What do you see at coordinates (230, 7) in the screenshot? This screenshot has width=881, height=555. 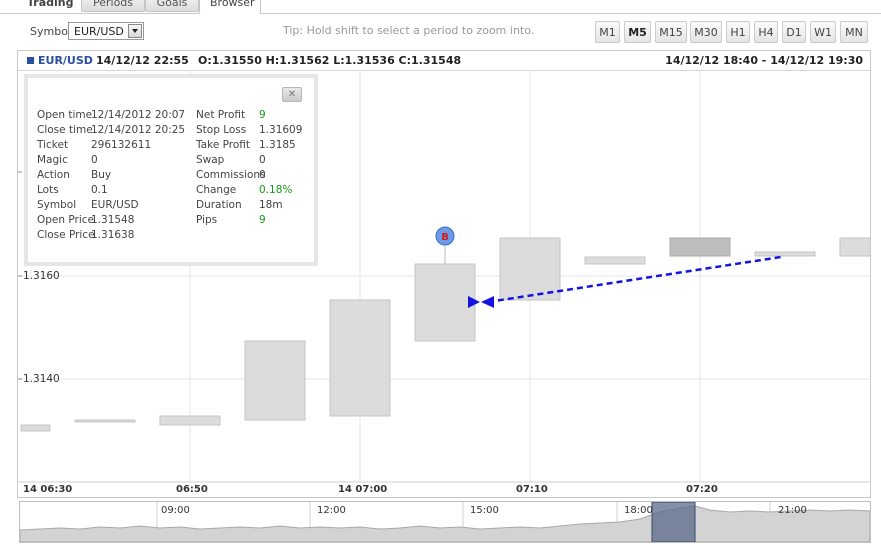 I see `tab-browser: Browser` at bounding box center [230, 7].